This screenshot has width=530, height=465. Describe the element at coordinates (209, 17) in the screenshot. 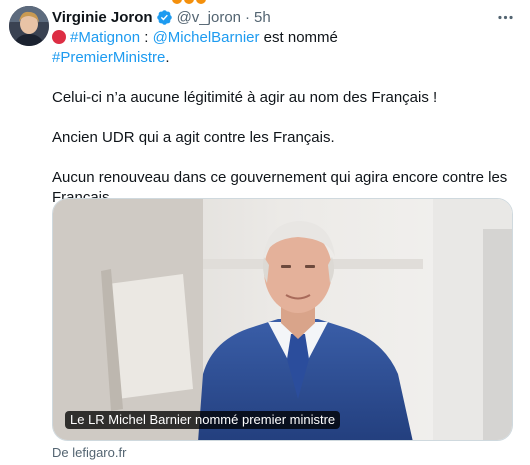

I see `author-handle: @v_joron` at that location.